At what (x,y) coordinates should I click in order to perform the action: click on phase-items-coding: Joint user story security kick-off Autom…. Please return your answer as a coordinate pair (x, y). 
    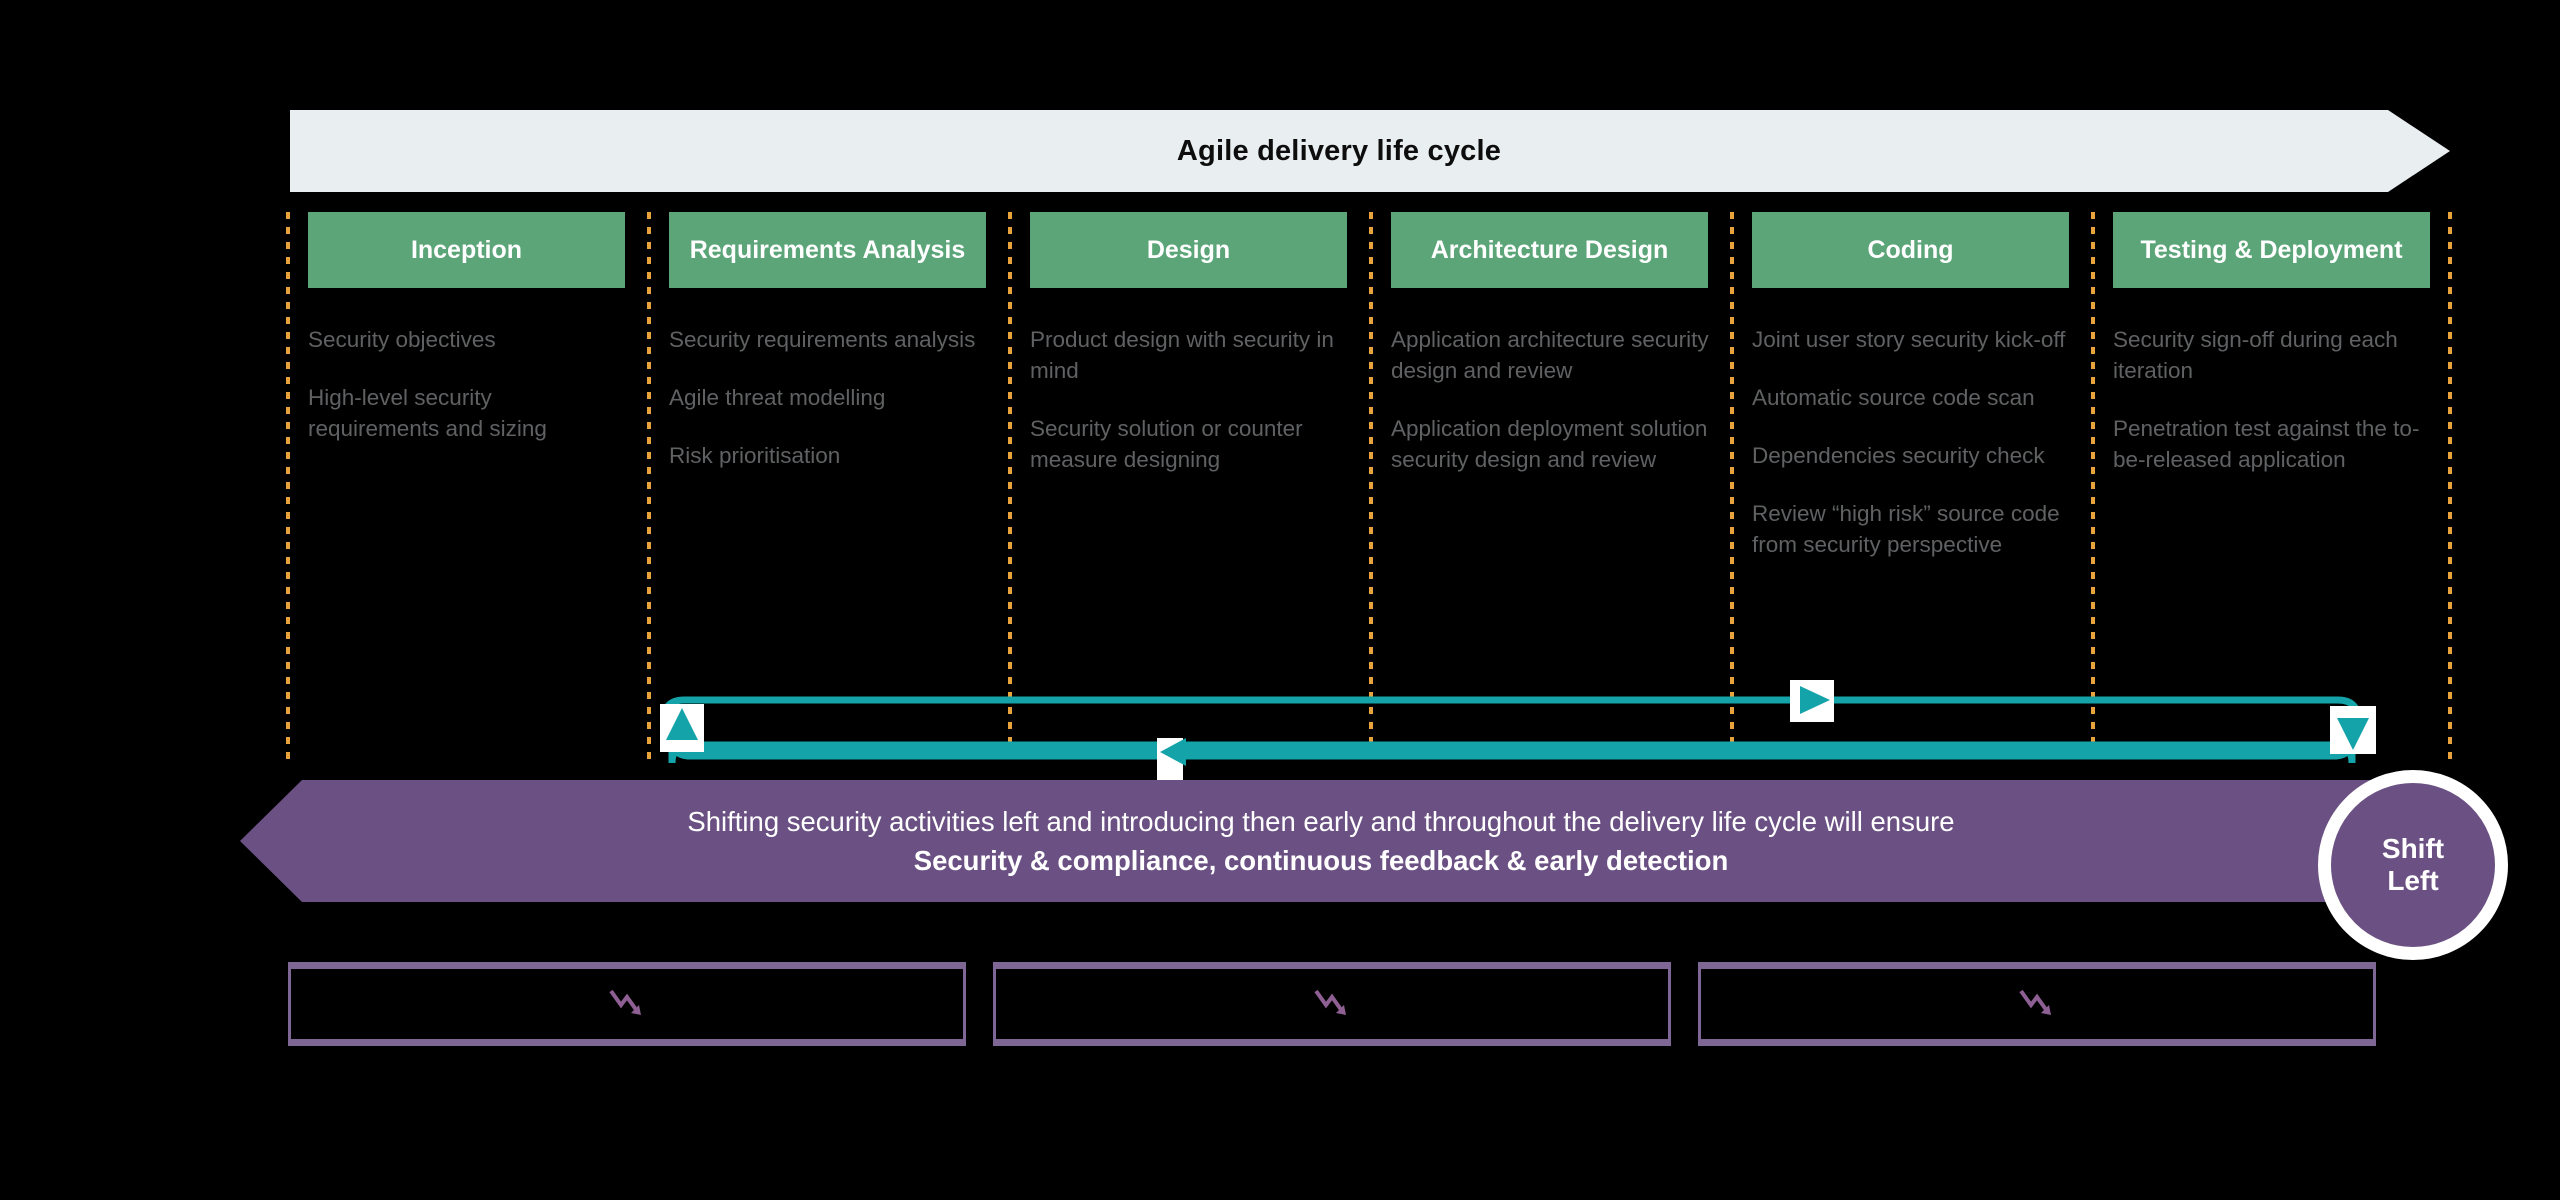
    Looking at the image, I should click on (1916, 455).